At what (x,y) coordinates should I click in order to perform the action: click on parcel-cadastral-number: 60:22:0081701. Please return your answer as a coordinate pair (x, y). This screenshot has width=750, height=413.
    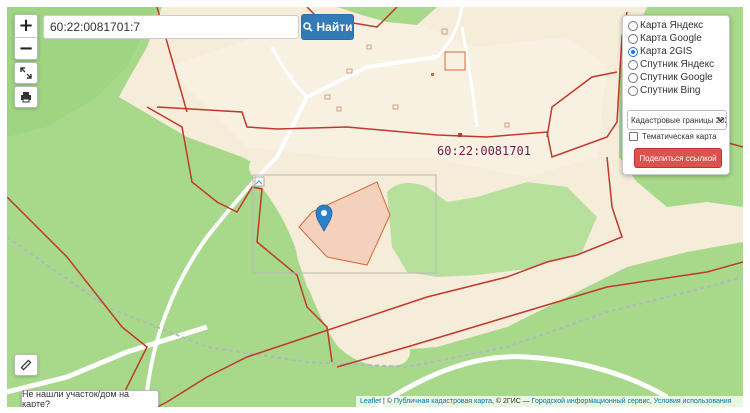
    Looking at the image, I should click on (484, 151).